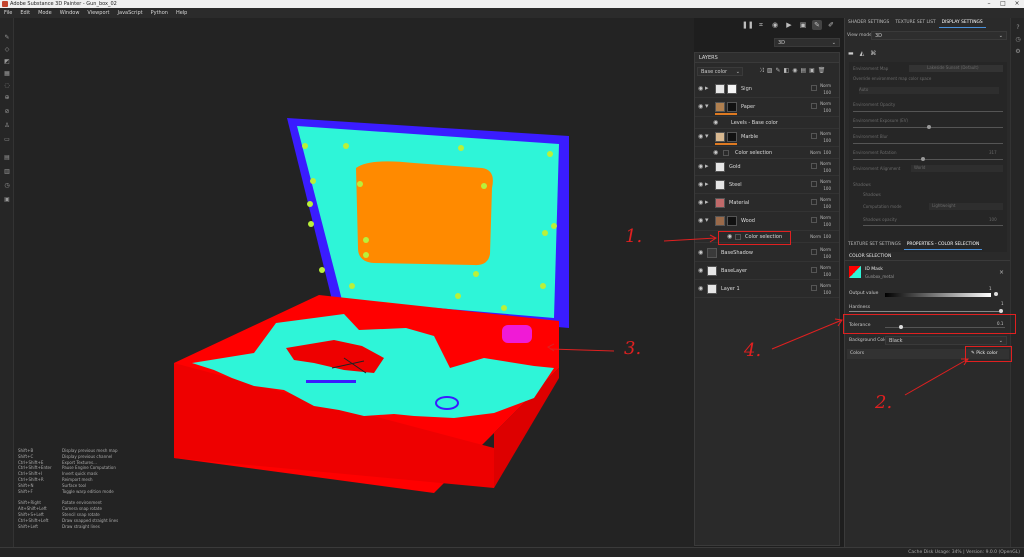 The width and height of the screenshot is (1024, 557). I want to click on annot-label-1: 1., so click(634, 236).